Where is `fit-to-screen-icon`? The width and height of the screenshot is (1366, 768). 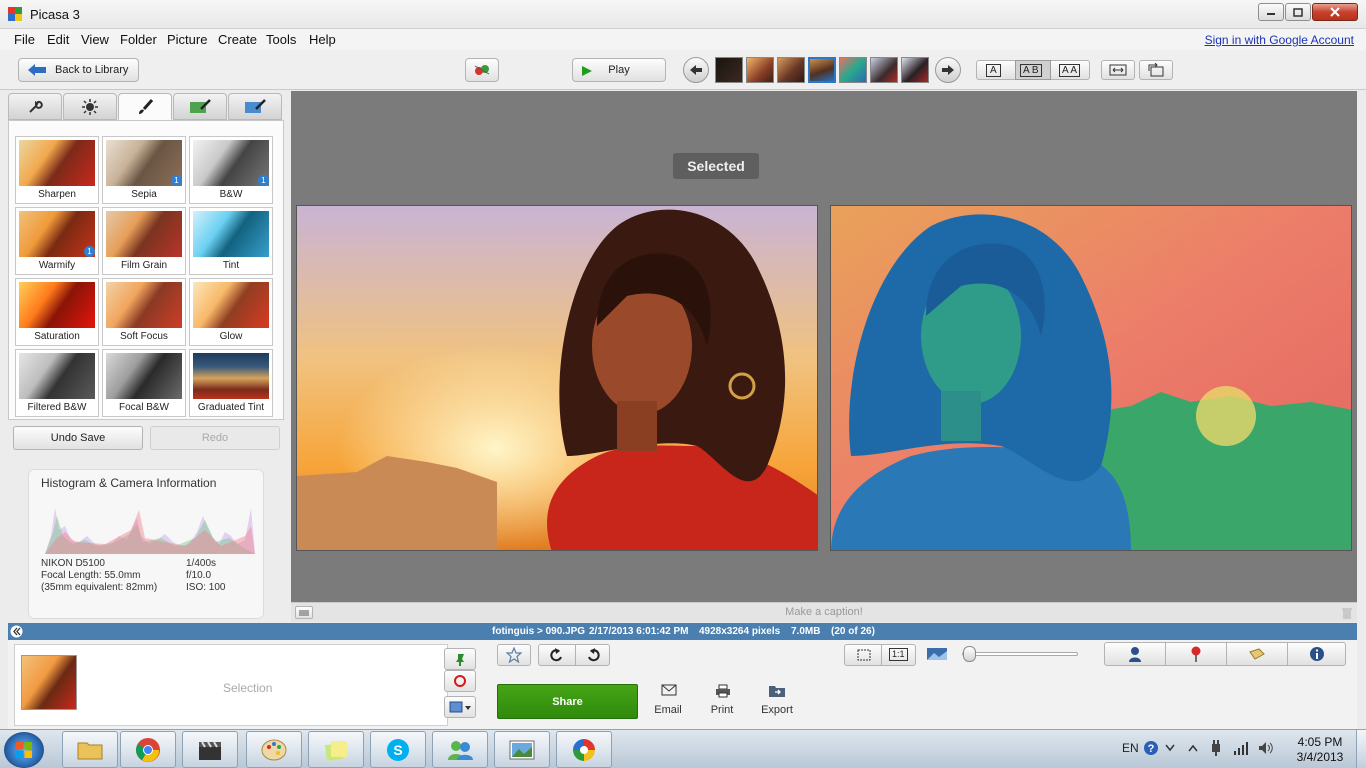 fit-to-screen-icon is located at coordinates (864, 655).